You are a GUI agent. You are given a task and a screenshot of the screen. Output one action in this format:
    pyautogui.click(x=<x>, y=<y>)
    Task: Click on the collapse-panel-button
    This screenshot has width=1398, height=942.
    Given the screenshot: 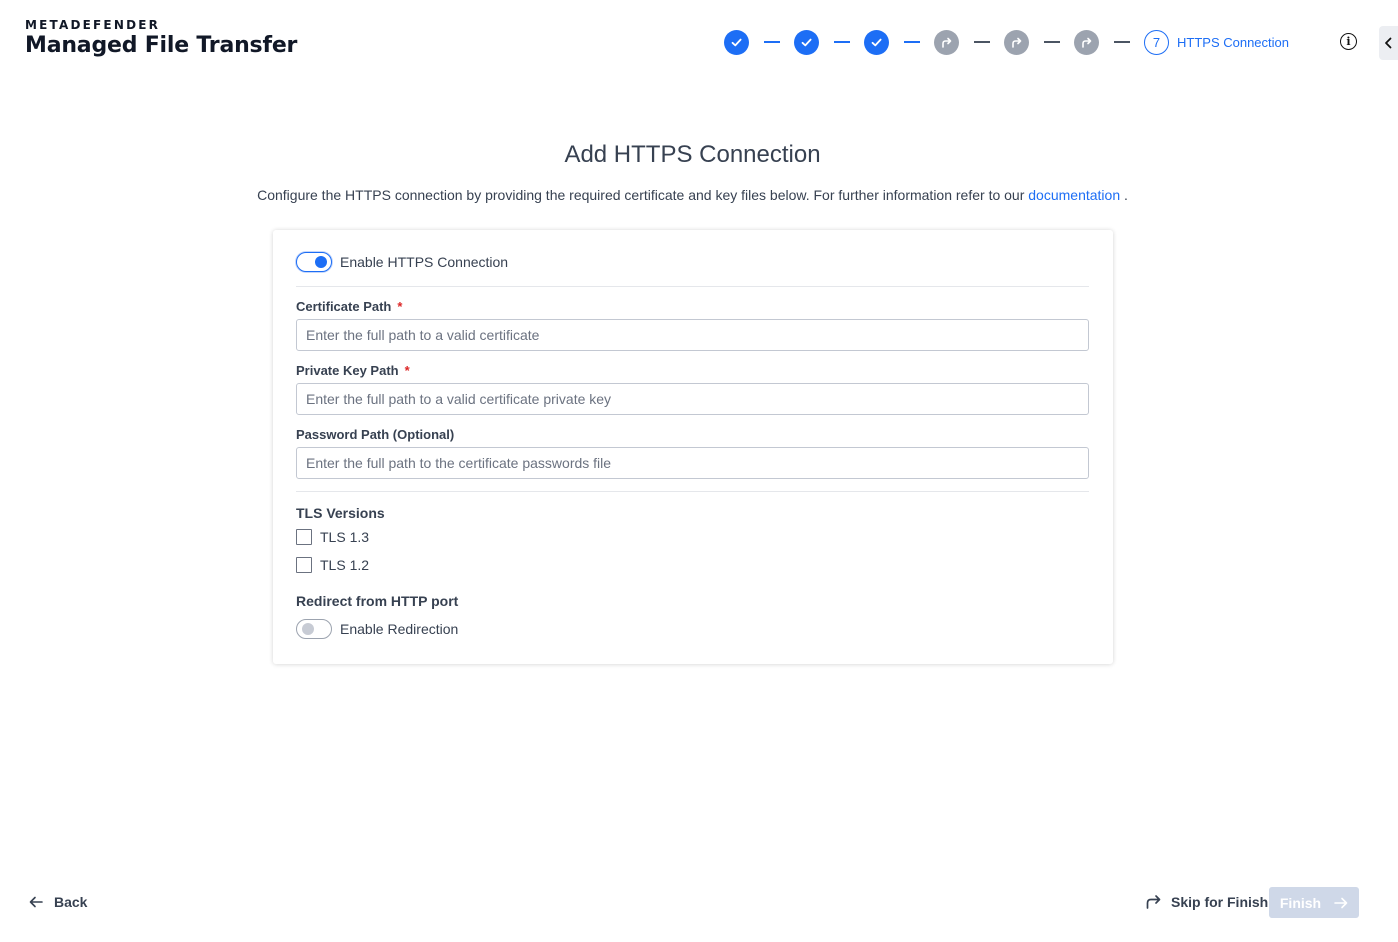 What is the action you would take?
    pyautogui.click(x=1388, y=43)
    